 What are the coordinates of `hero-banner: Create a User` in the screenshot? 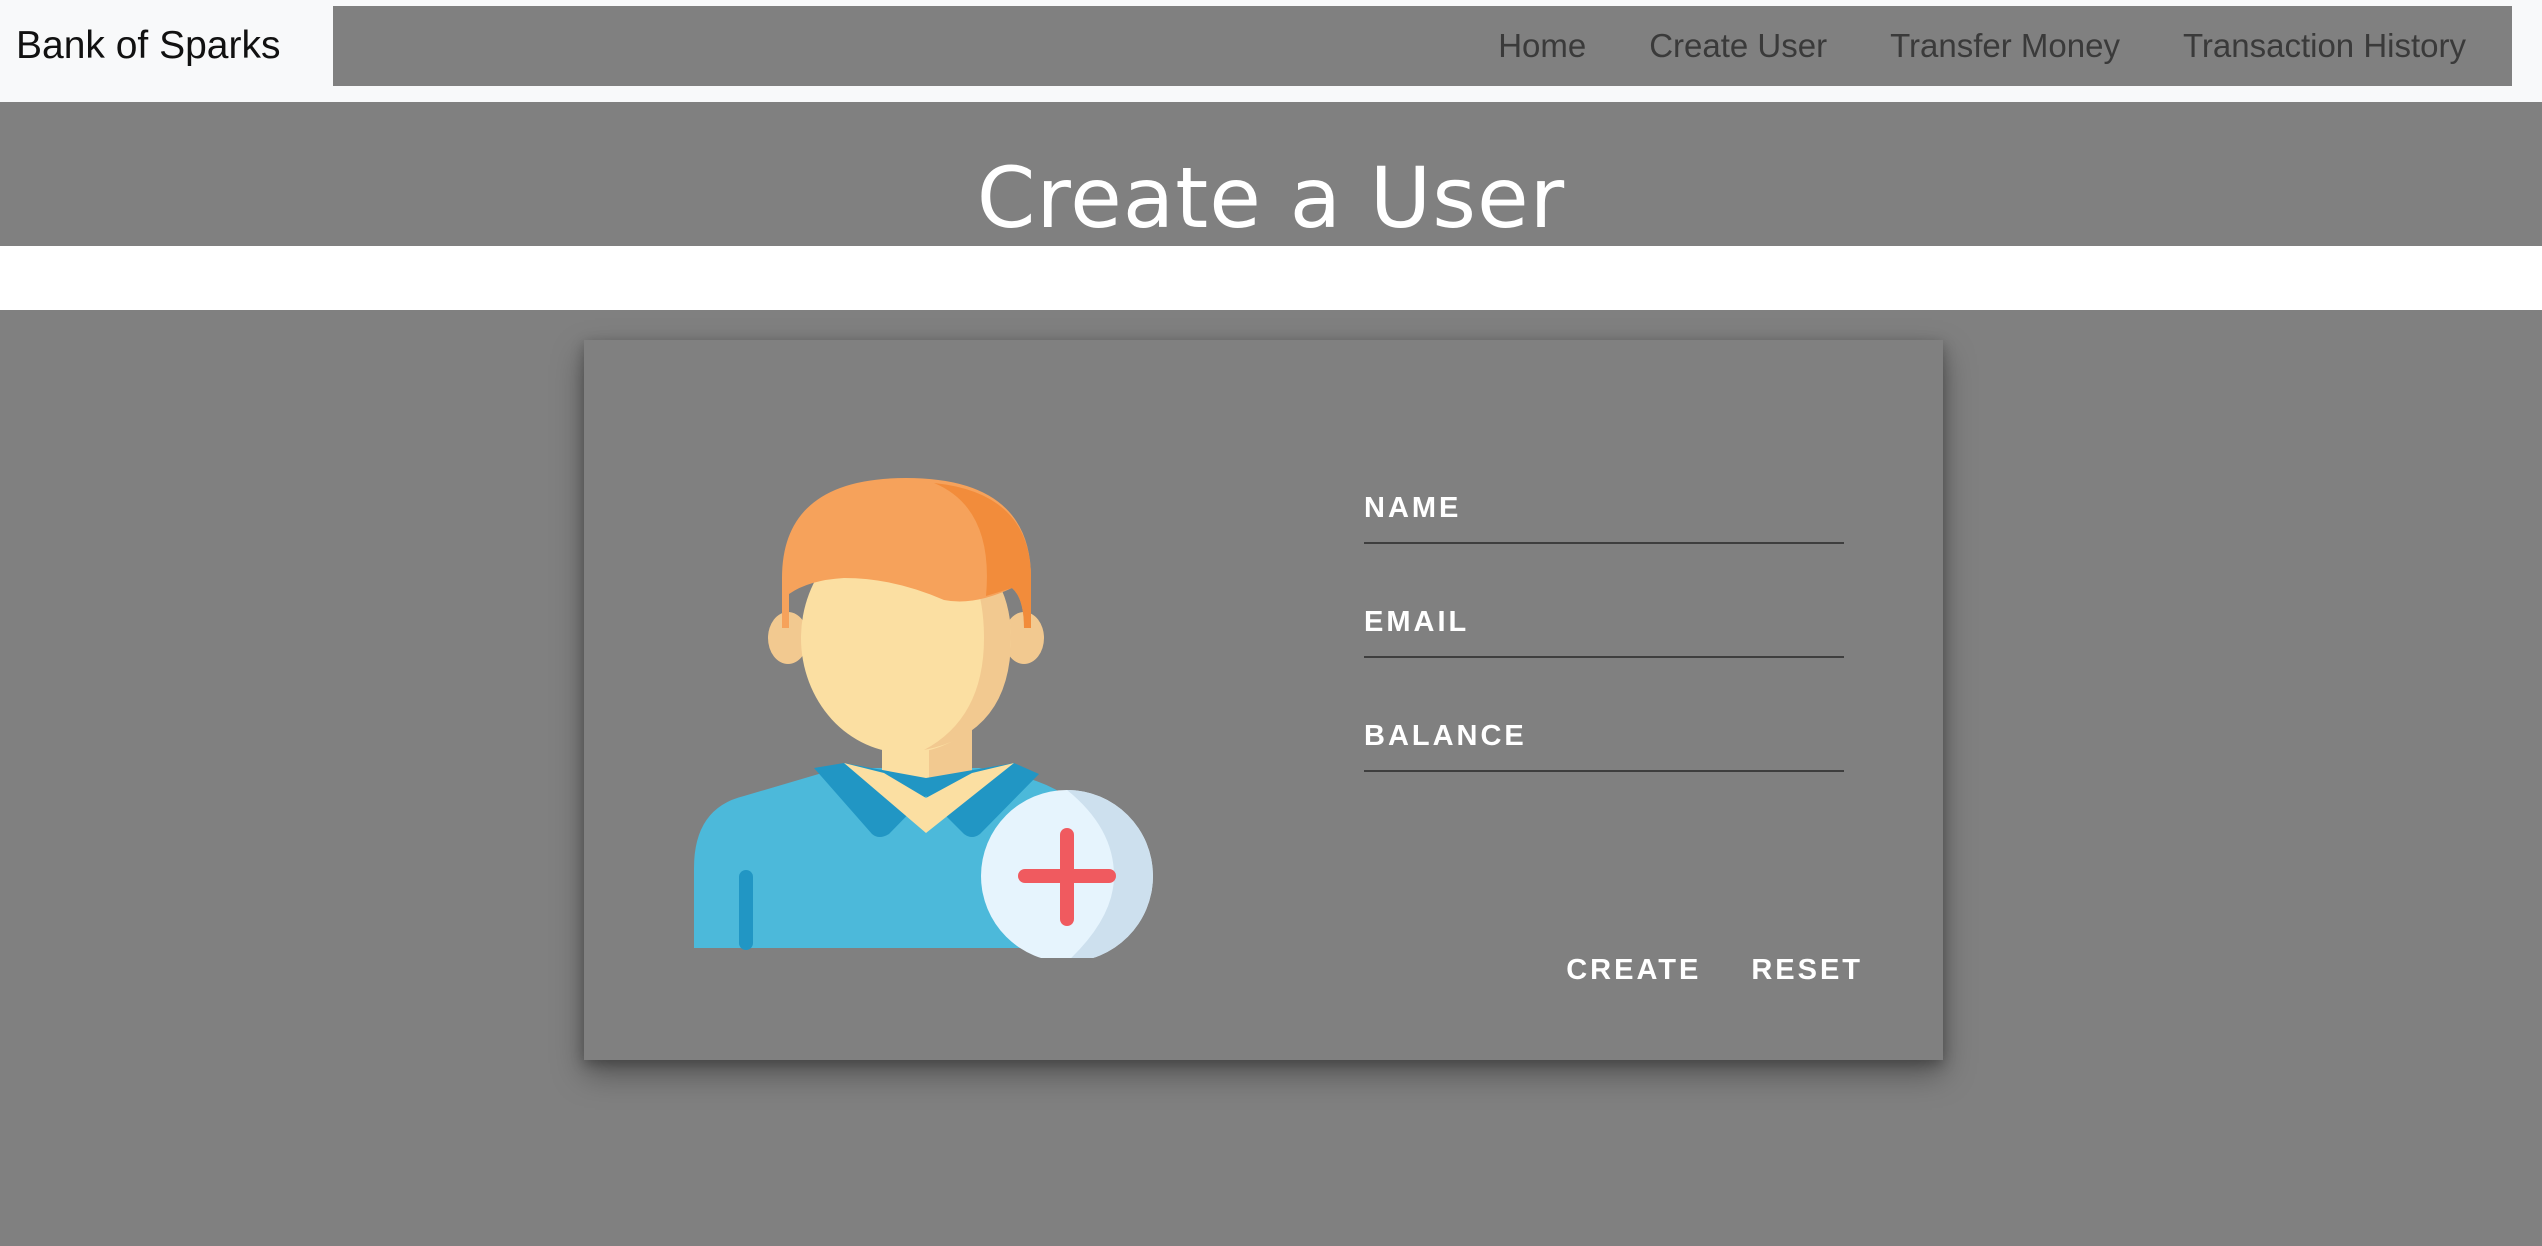 It's located at (1271, 174).